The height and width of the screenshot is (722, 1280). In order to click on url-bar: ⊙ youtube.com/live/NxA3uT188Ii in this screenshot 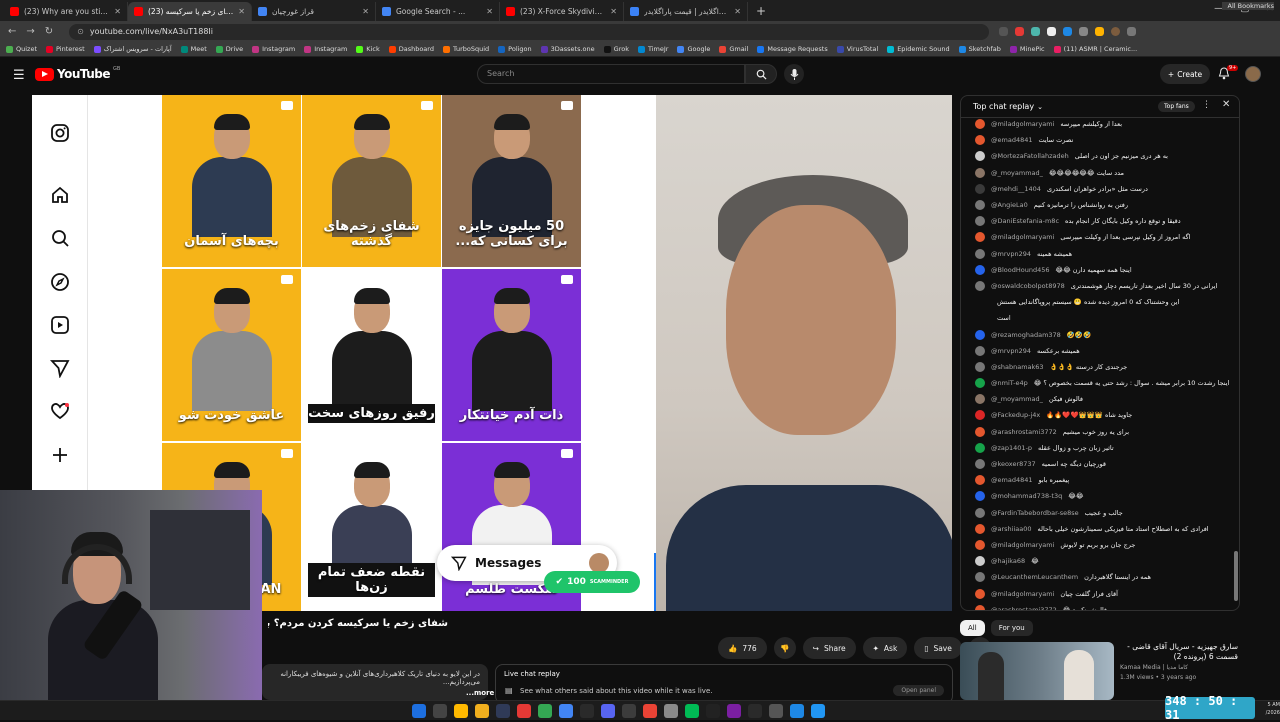, I will do `click(529, 31)`.